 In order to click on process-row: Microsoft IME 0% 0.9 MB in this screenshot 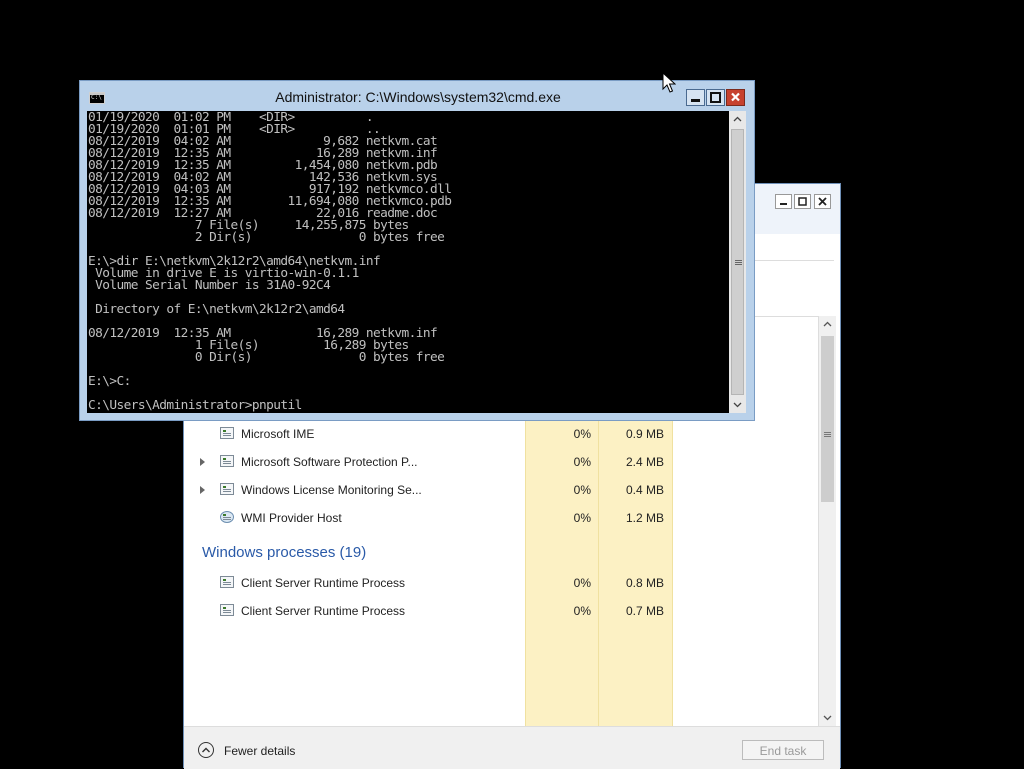, I will do `click(427, 435)`.